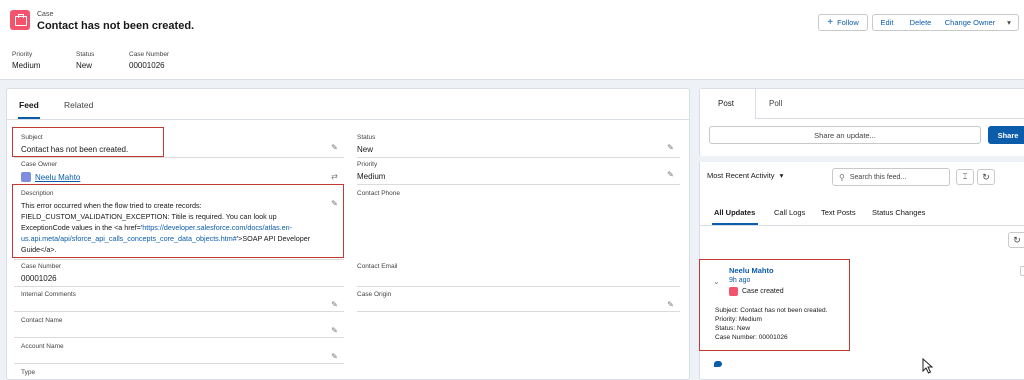  Describe the element at coordinates (775, 103) in the screenshot. I see `tab-poll: Poll` at that location.